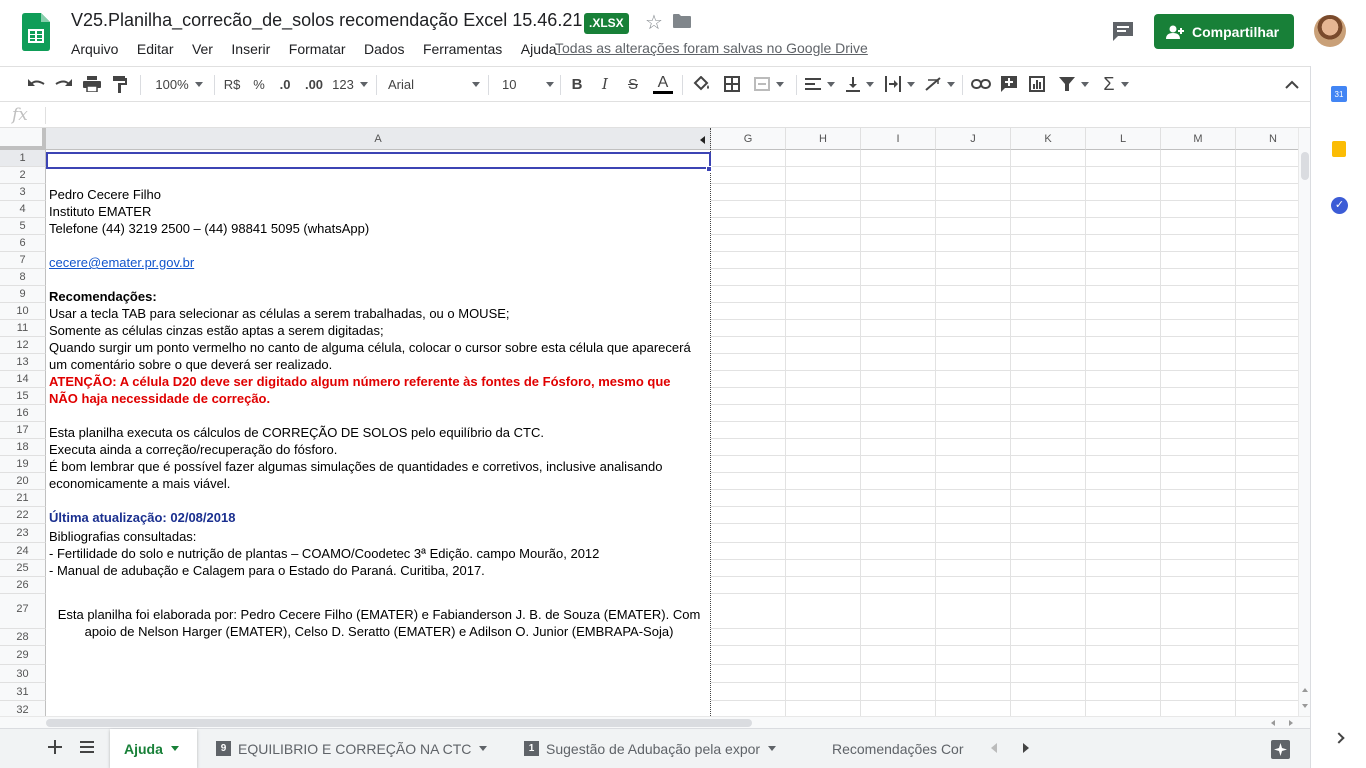  What do you see at coordinates (23, 294) in the screenshot?
I see `row-header-9: 9` at bounding box center [23, 294].